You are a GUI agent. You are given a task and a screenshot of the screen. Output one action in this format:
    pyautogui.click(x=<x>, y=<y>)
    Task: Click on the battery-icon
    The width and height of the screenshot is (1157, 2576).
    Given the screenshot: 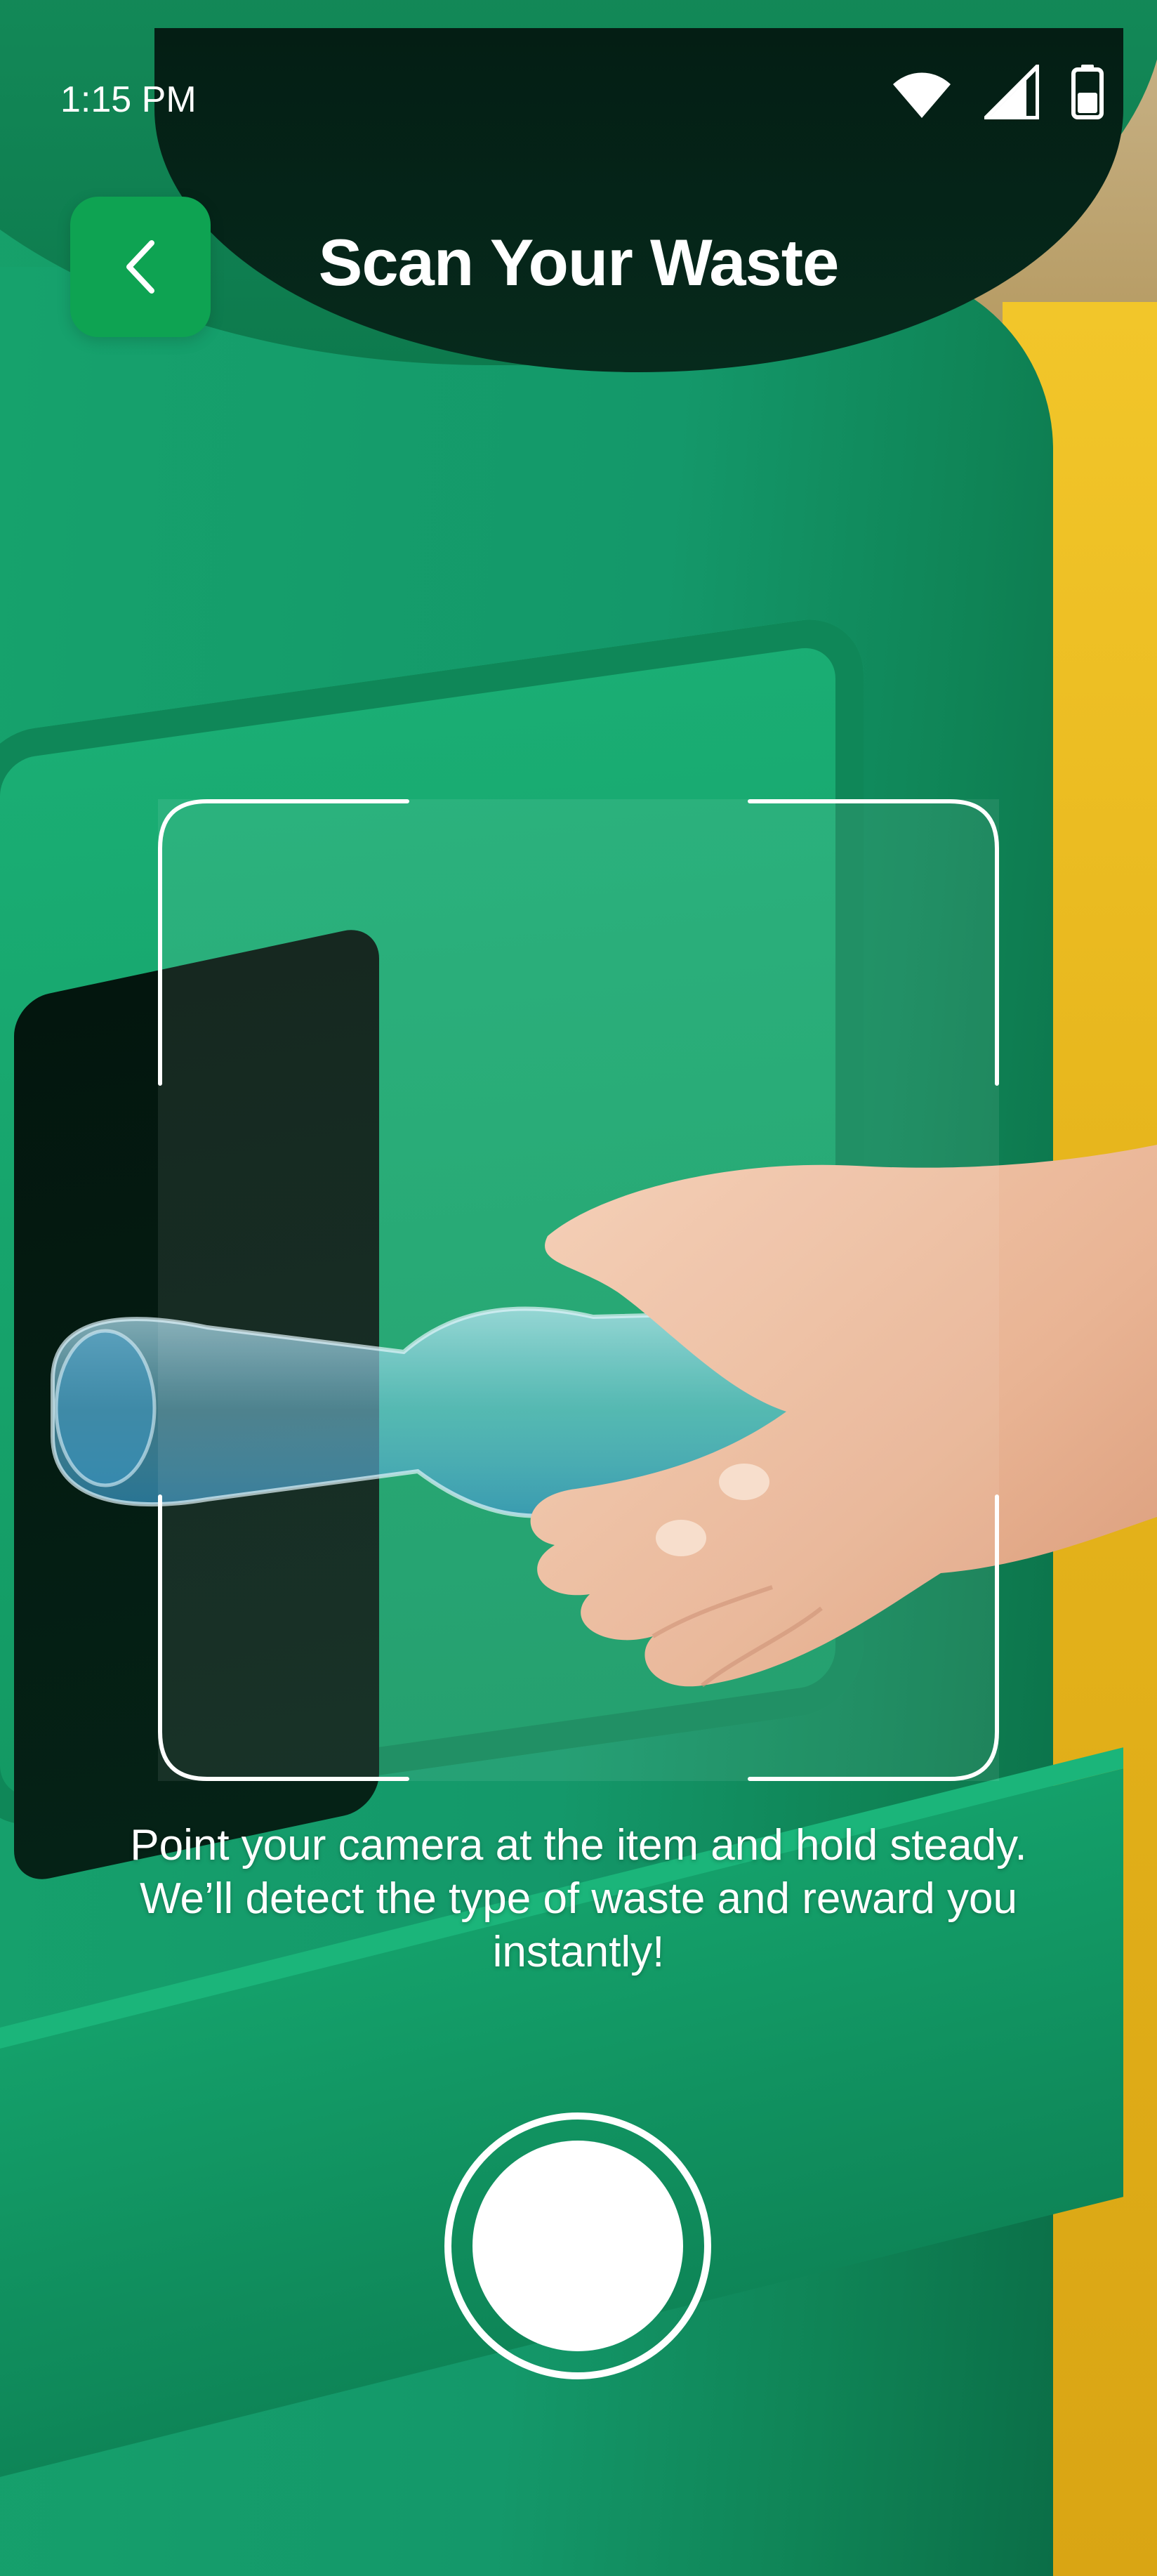 What is the action you would take?
    pyautogui.click(x=1087, y=92)
    